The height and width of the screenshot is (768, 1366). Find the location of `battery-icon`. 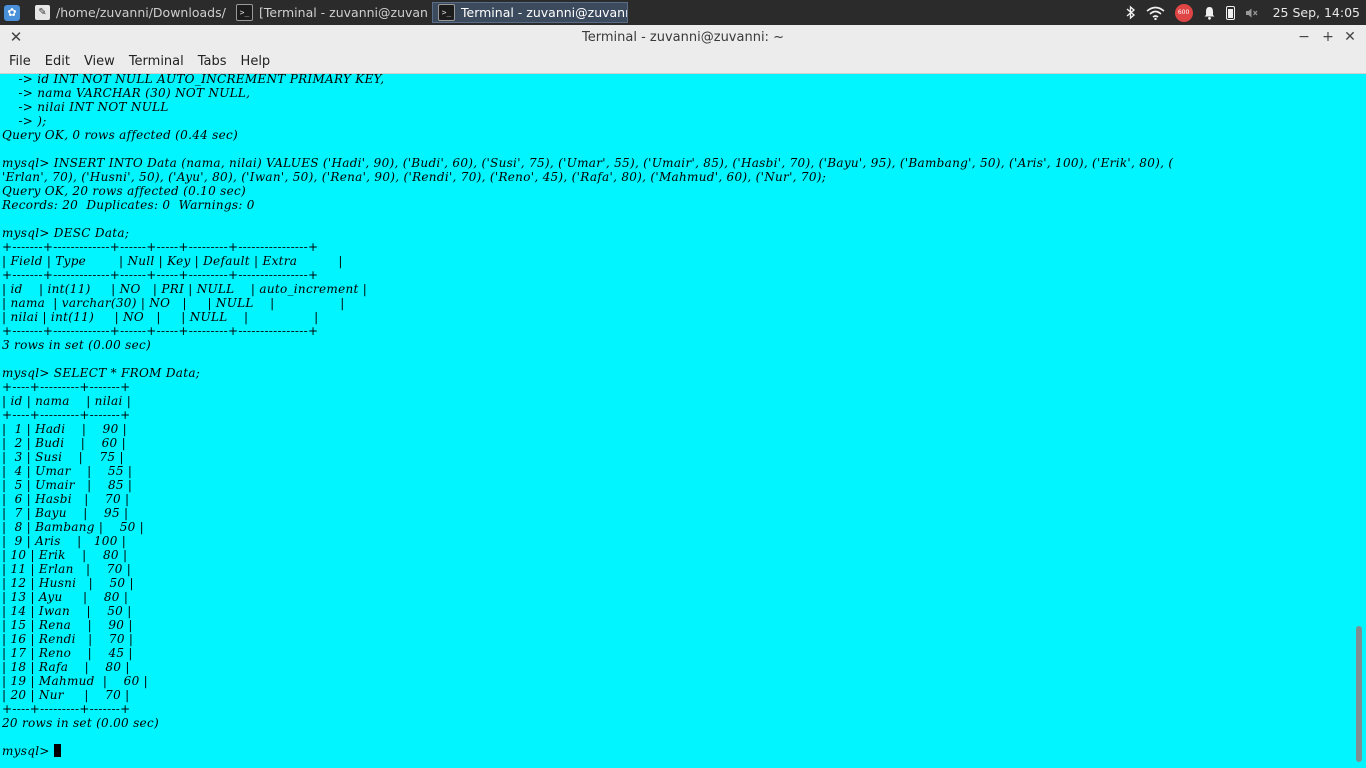

battery-icon is located at coordinates (1230, 12).